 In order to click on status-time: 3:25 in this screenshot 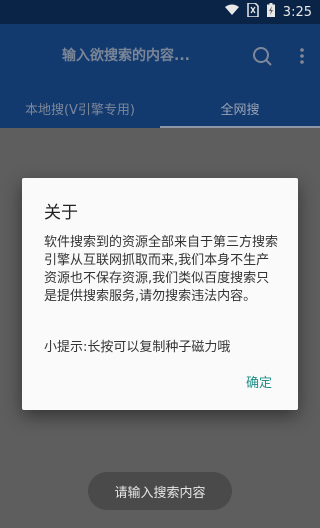, I will do `click(297, 12)`.